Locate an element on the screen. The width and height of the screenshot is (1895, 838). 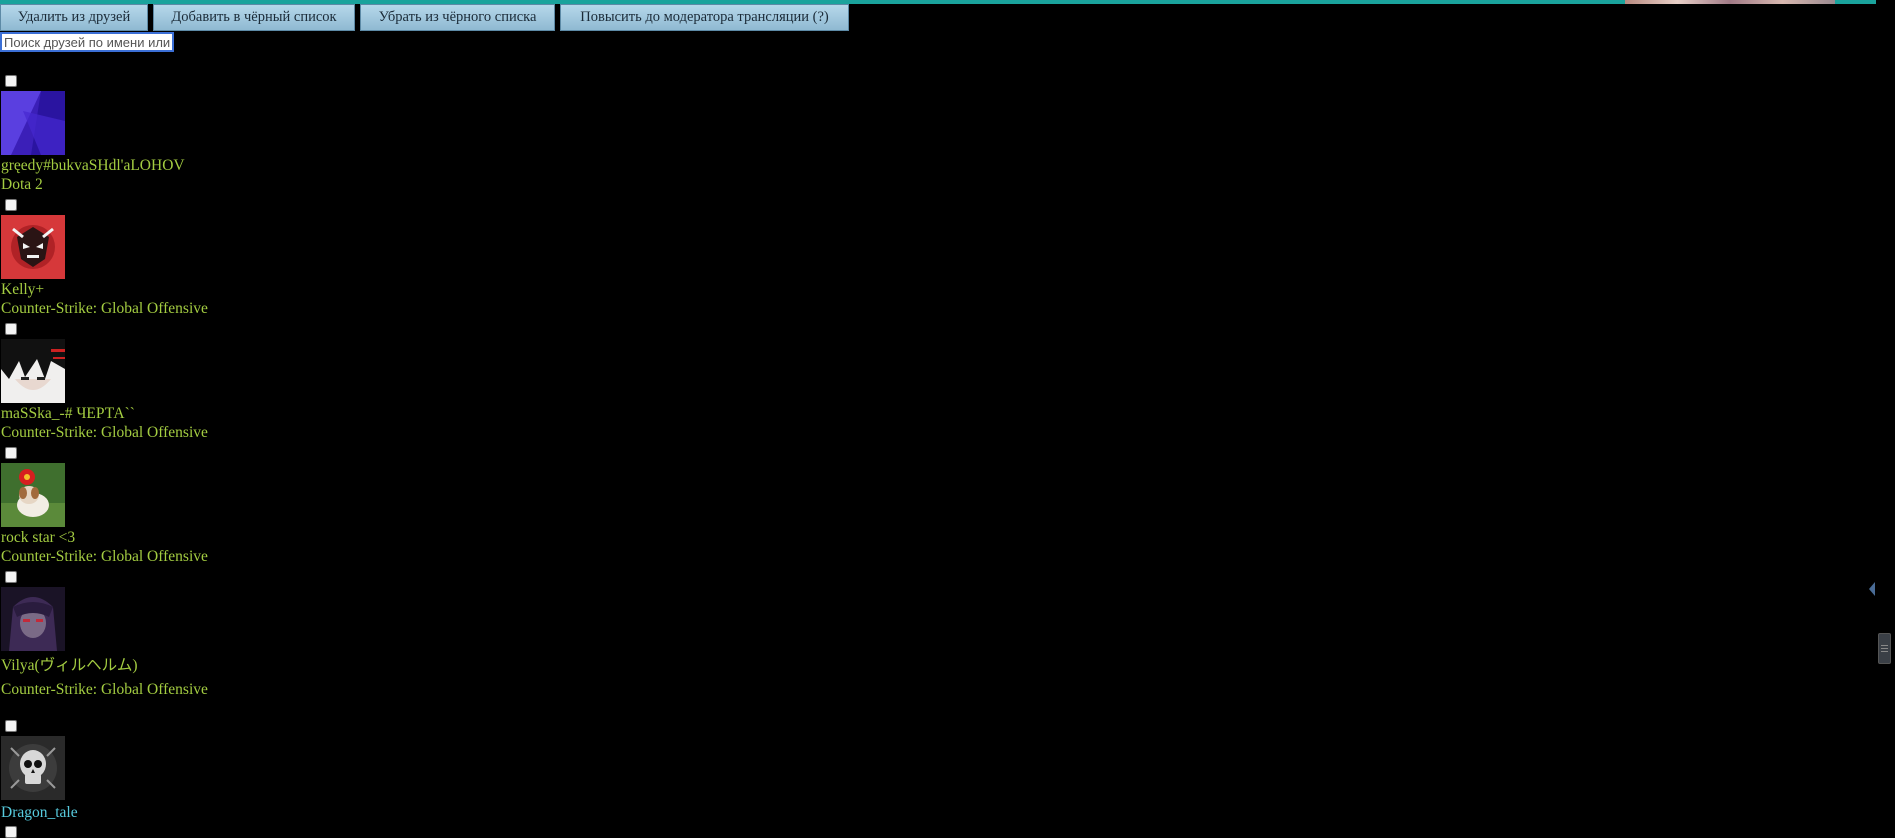
anime-character-avatar-icon is located at coordinates (33, 371).